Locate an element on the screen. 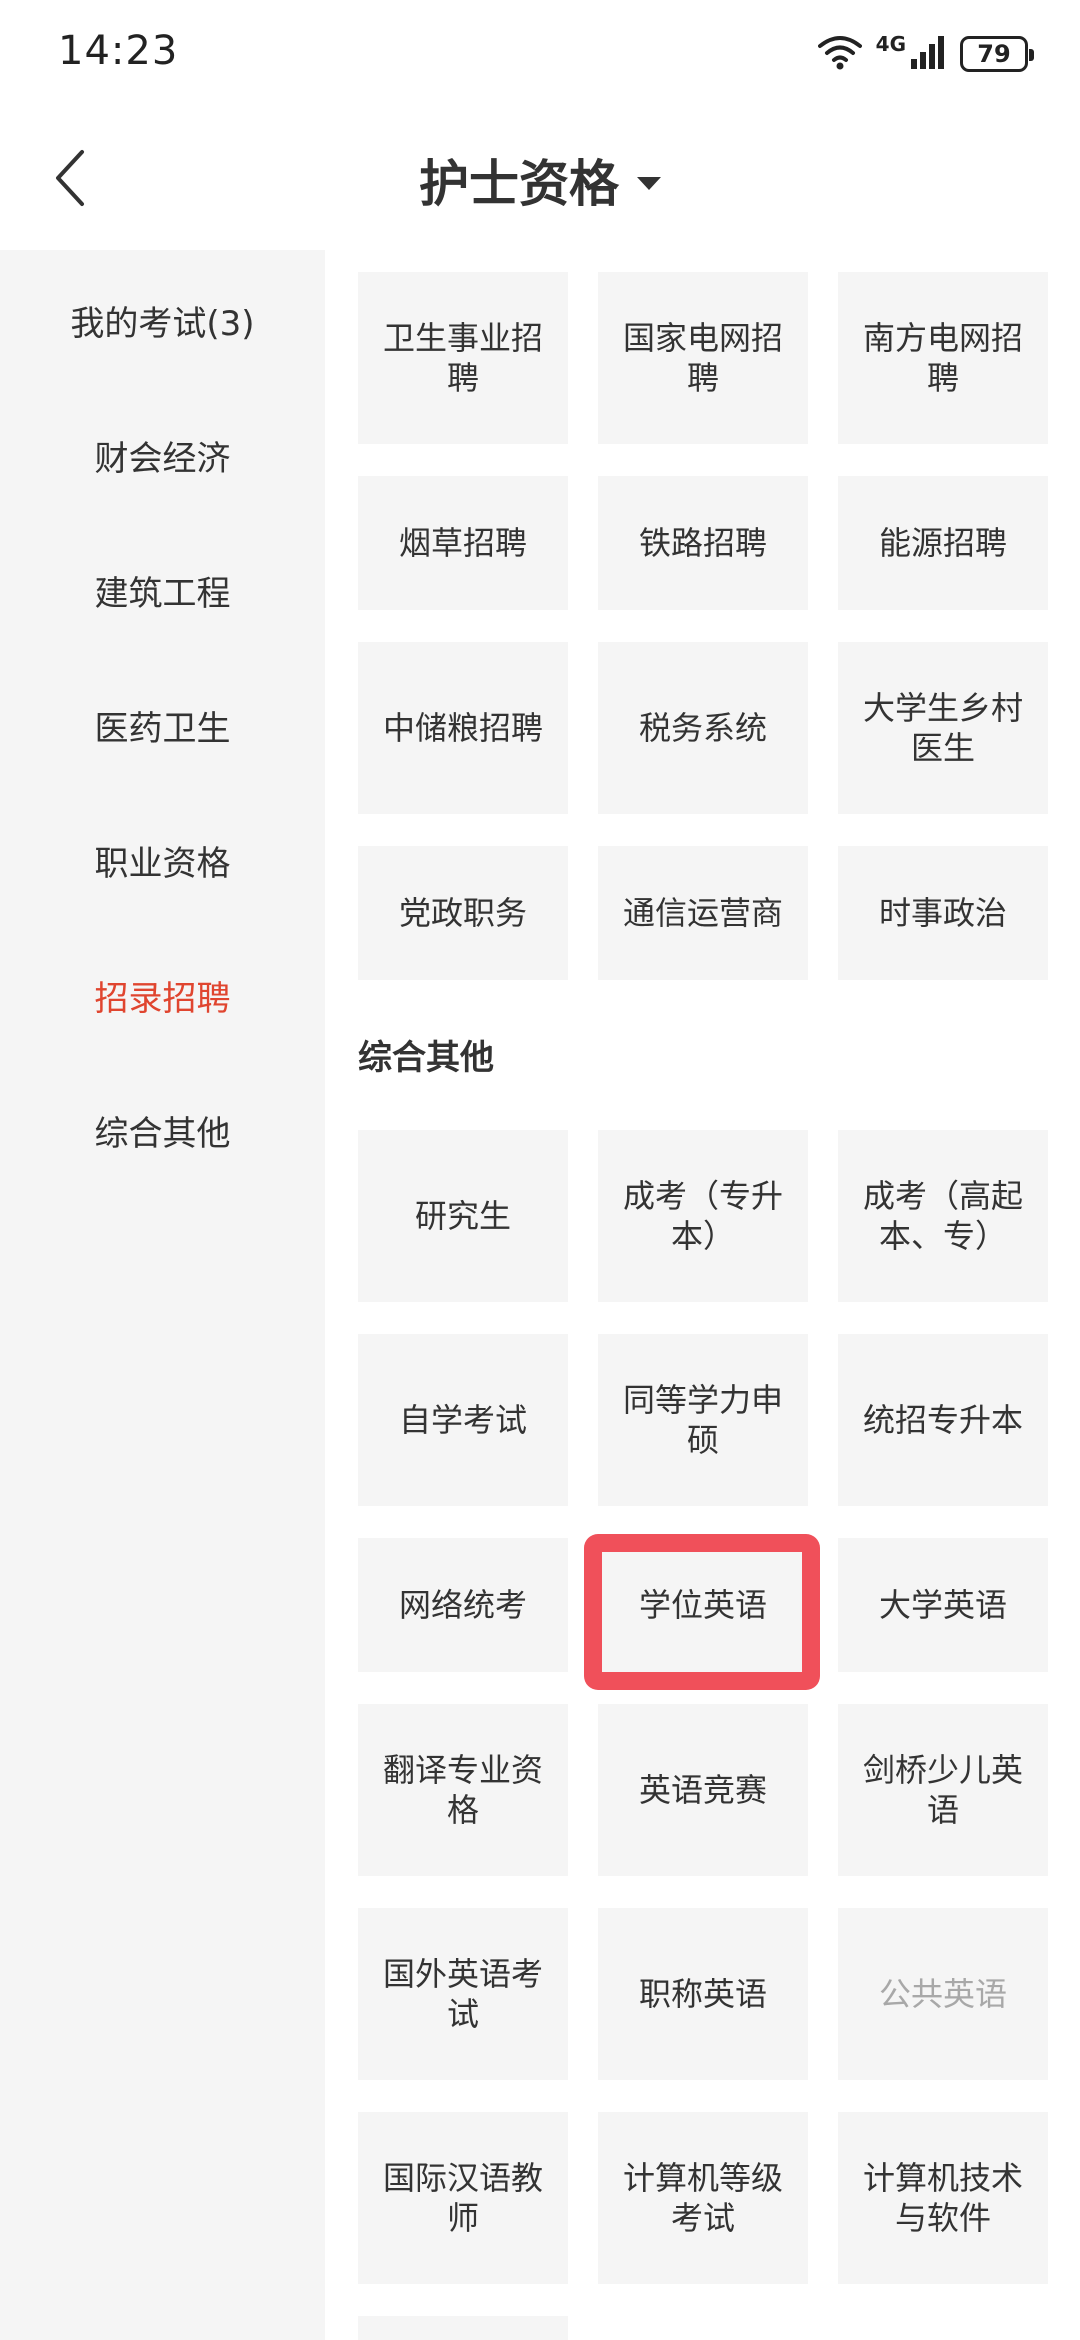  battery-icon: 79 is located at coordinates (997, 54).